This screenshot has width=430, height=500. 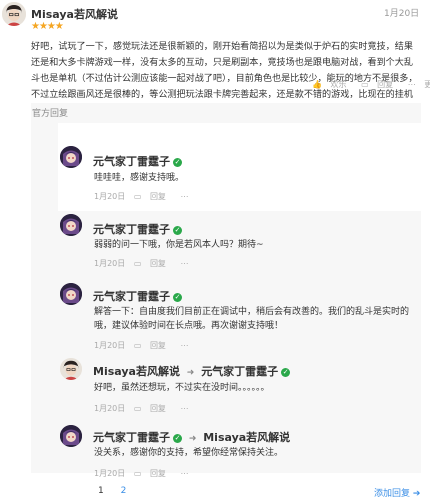 I want to click on rating-stars: ★★★★, so click(x=47, y=26).